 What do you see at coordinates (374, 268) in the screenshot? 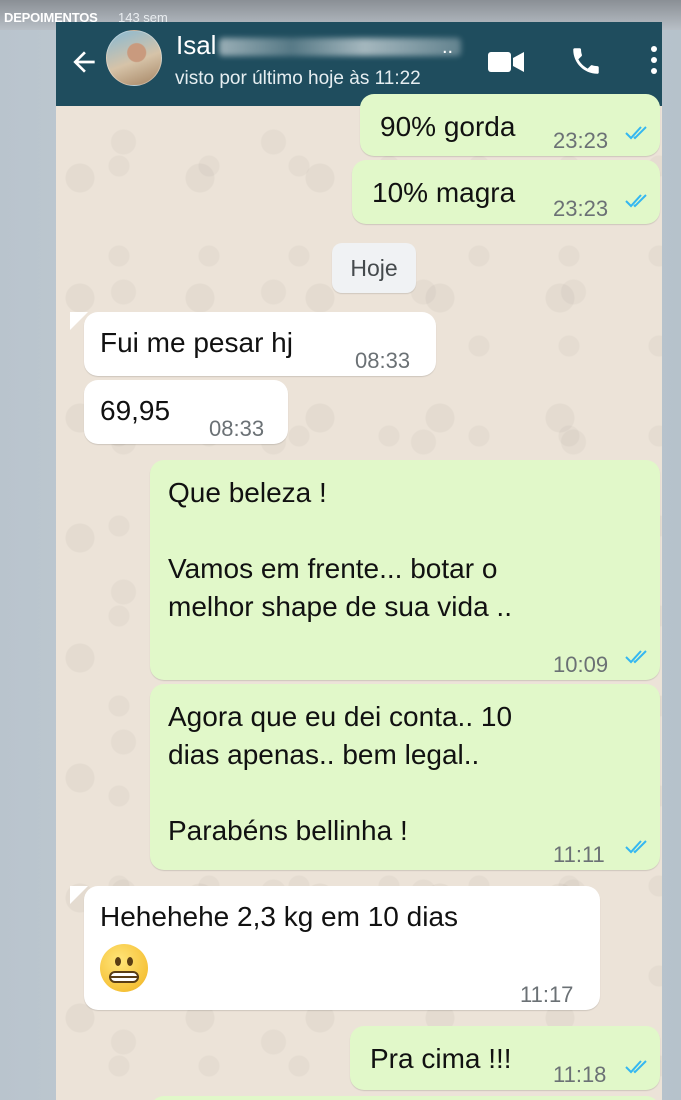
I see `date-divider: Hoje` at bounding box center [374, 268].